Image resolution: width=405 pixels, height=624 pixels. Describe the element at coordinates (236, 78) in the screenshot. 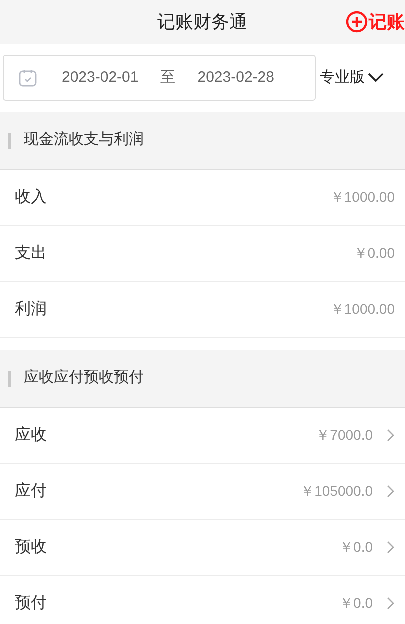

I see `end-date: 2023-02-28` at that location.